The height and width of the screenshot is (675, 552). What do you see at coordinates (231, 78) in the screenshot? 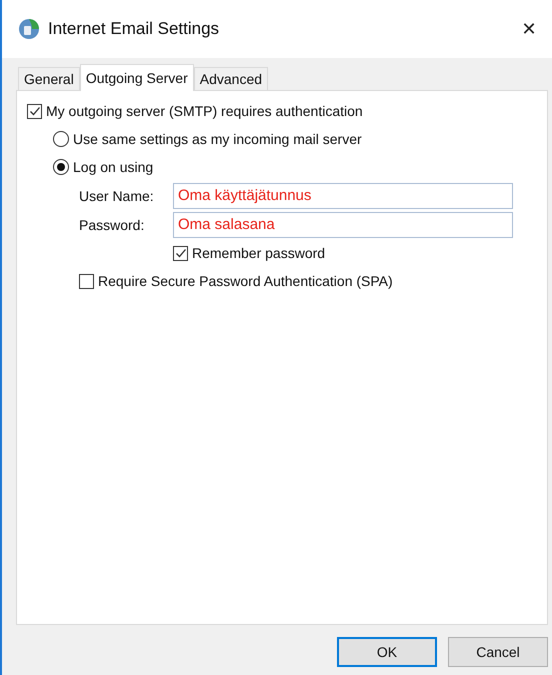
I see `tab: Advanced` at bounding box center [231, 78].